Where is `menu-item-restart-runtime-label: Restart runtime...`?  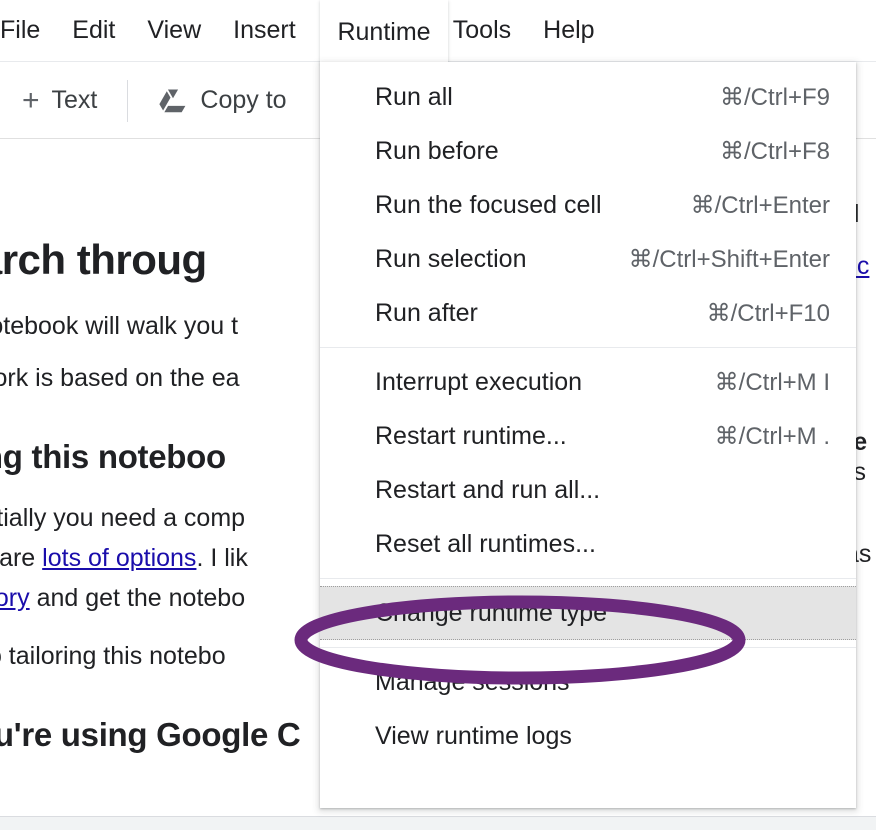
menu-item-restart-runtime-label: Restart runtime... is located at coordinates (471, 435).